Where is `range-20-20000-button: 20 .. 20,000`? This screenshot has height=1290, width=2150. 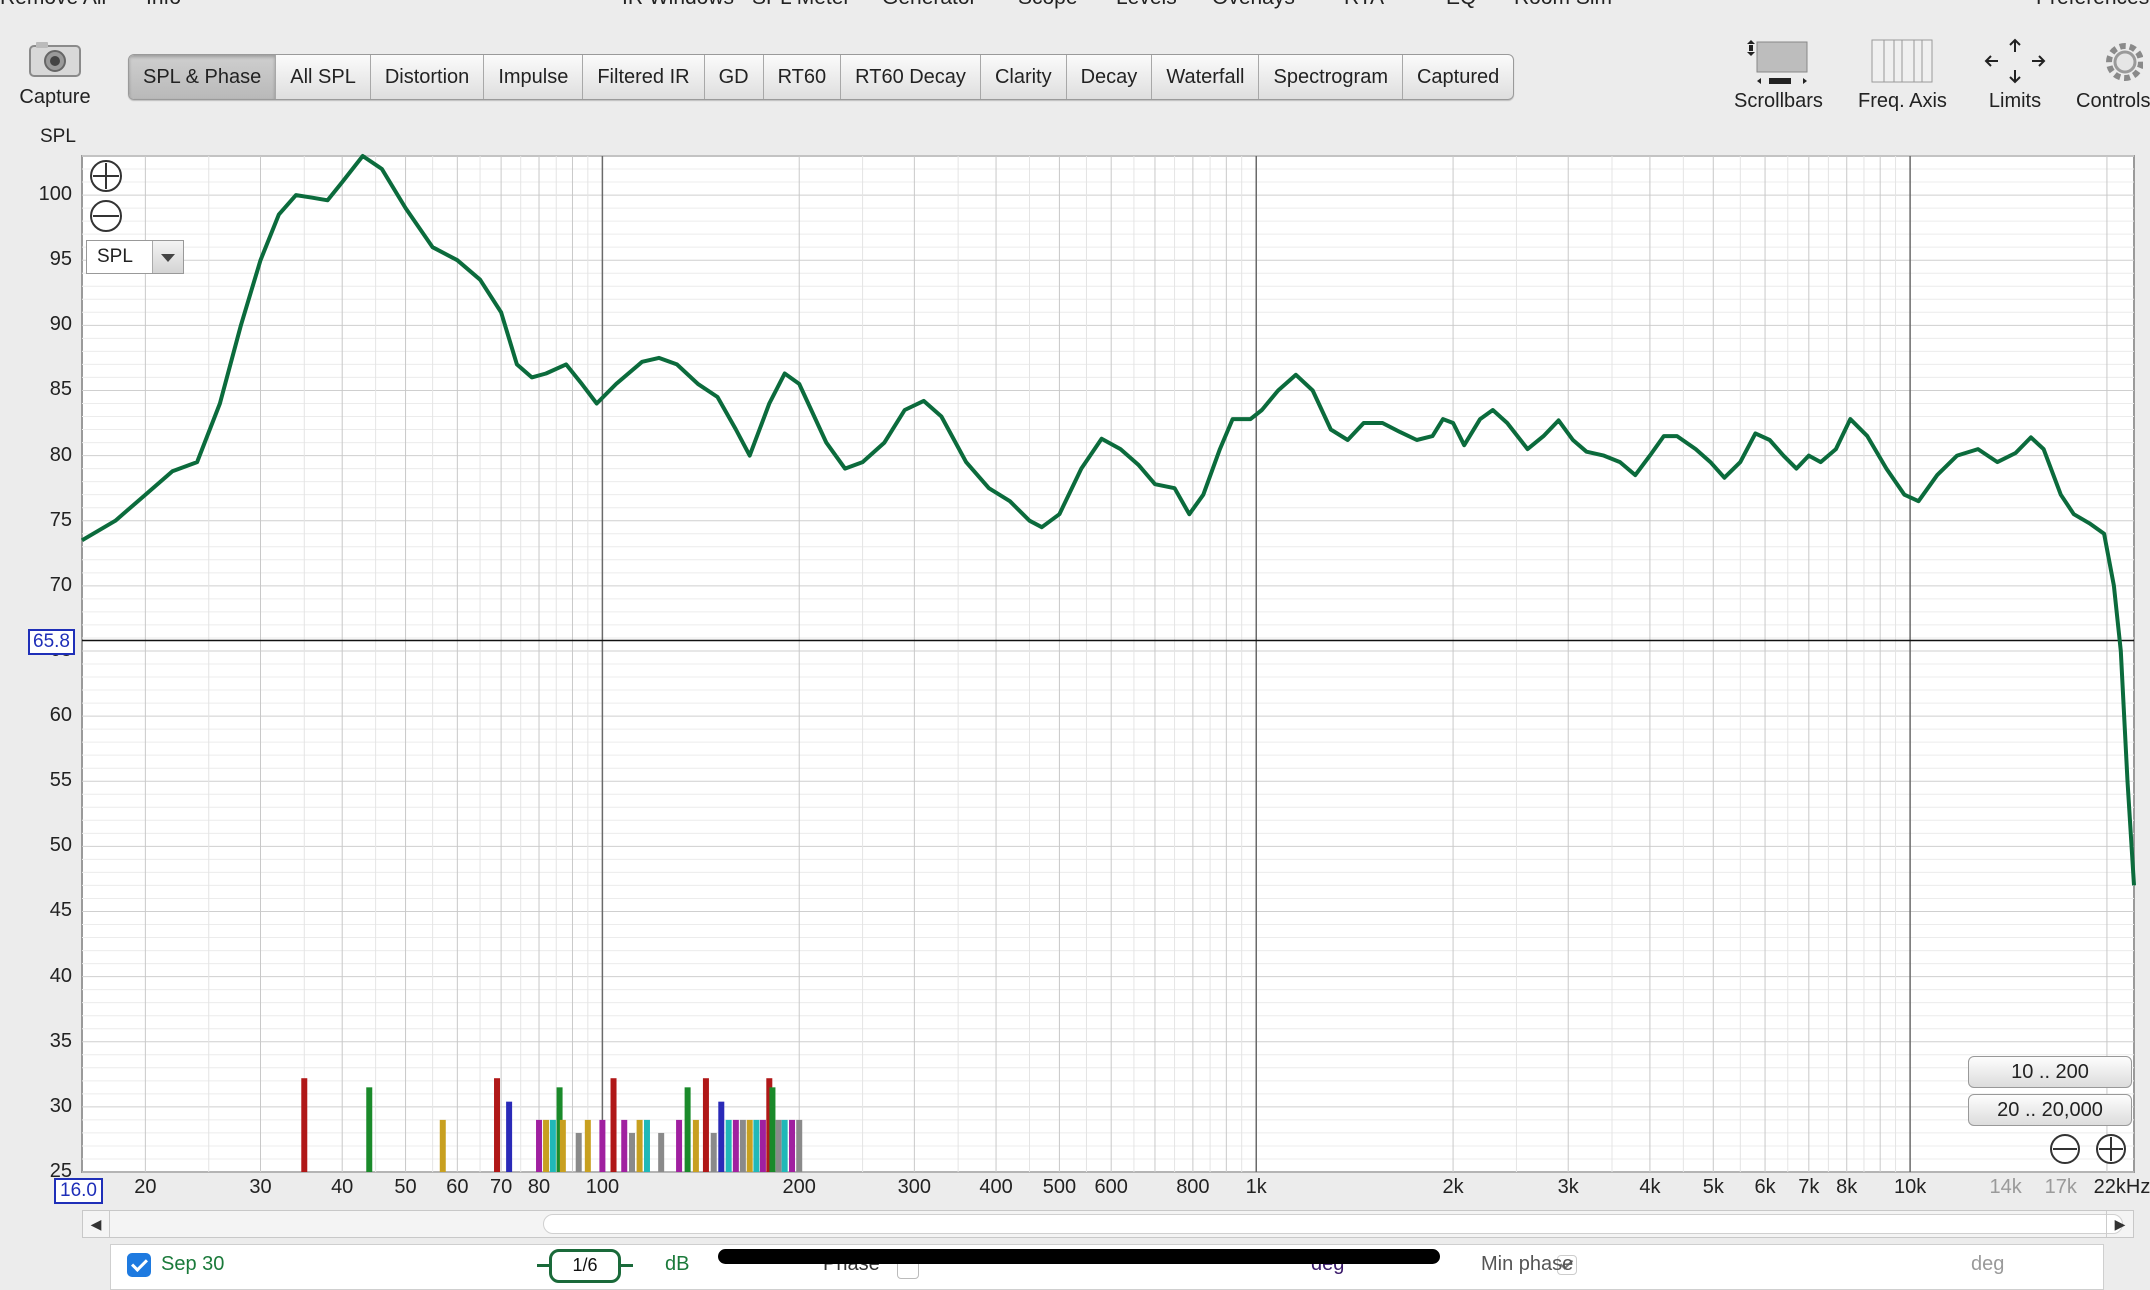 range-20-20000-button: 20 .. 20,000 is located at coordinates (2050, 1110).